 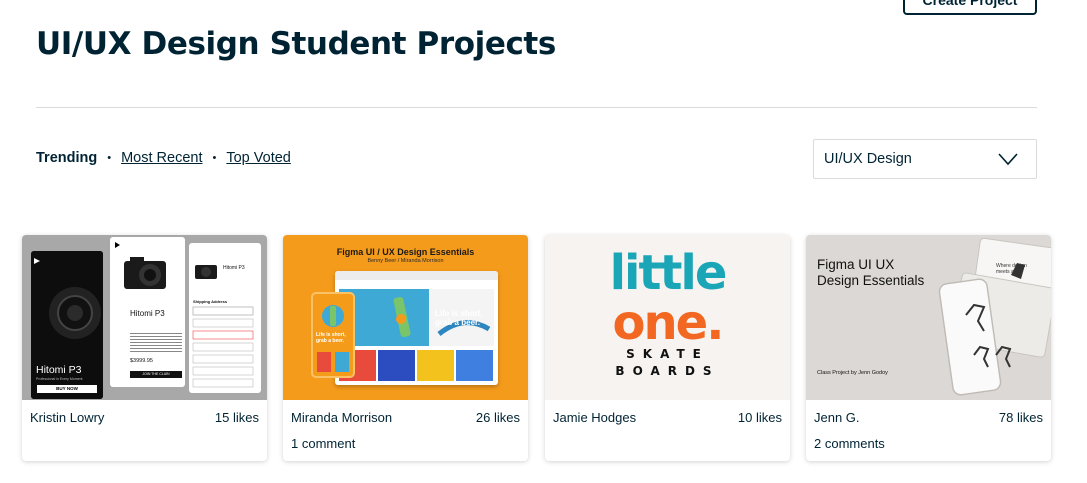 I want to click on thumbnail-title: Figma UI / UX Design Essentials, so click(x=405, y=252).